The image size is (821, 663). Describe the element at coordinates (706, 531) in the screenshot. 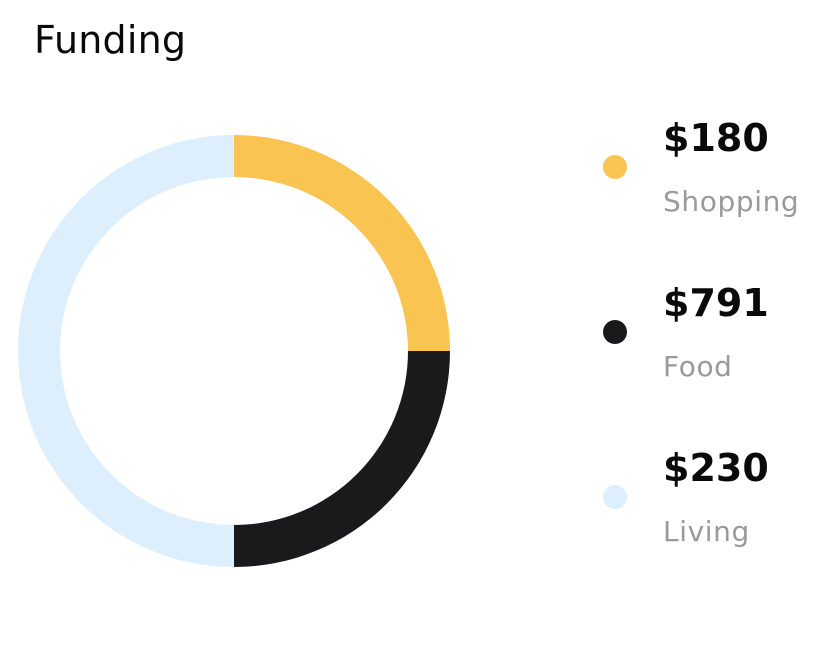

I see `legend-label-living: Living` at that location.